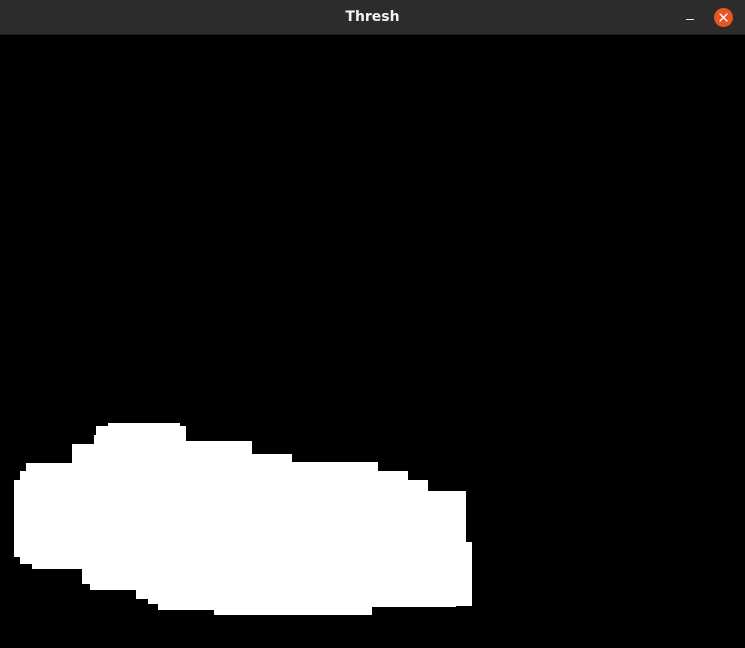 Image resolution: width=745 pixels, height=648 pixels. I want to click on close-icon, so click(723, 17).